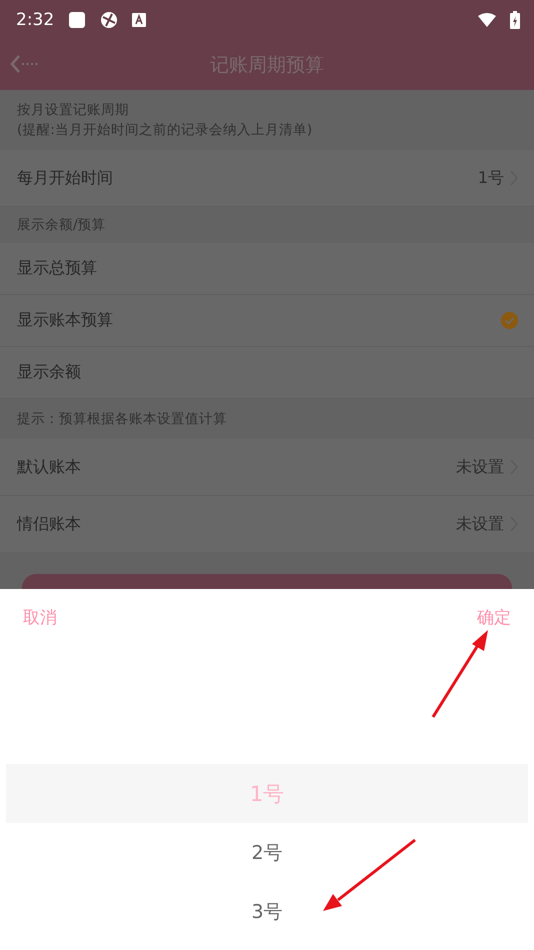 This screenshot has height=950, width=534. I want to click on row-label: 显示余额, so click(49, 372).